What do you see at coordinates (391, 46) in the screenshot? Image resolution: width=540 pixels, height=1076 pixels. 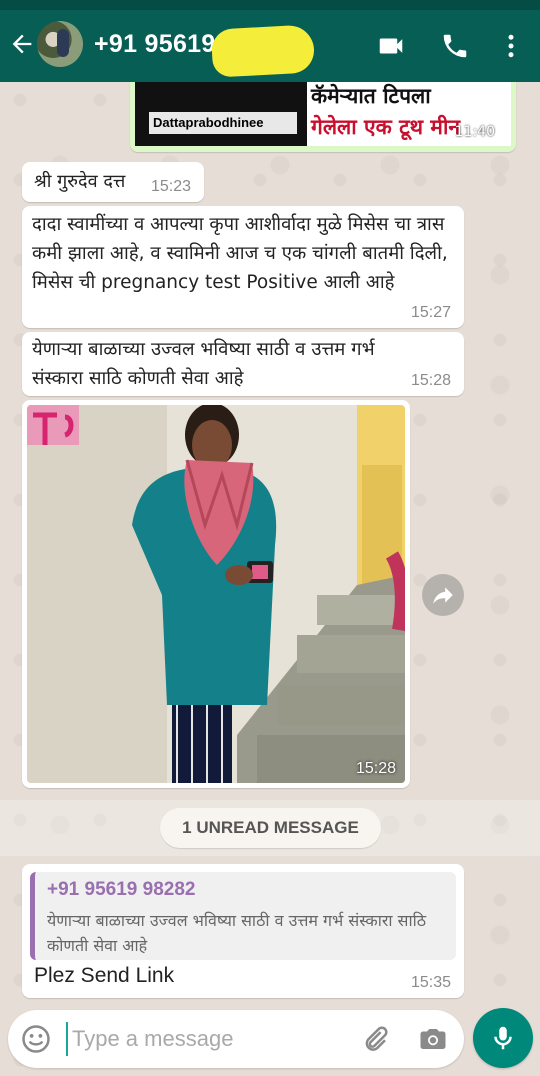 I see `video-call-icon` at bounding box center [391, 46].